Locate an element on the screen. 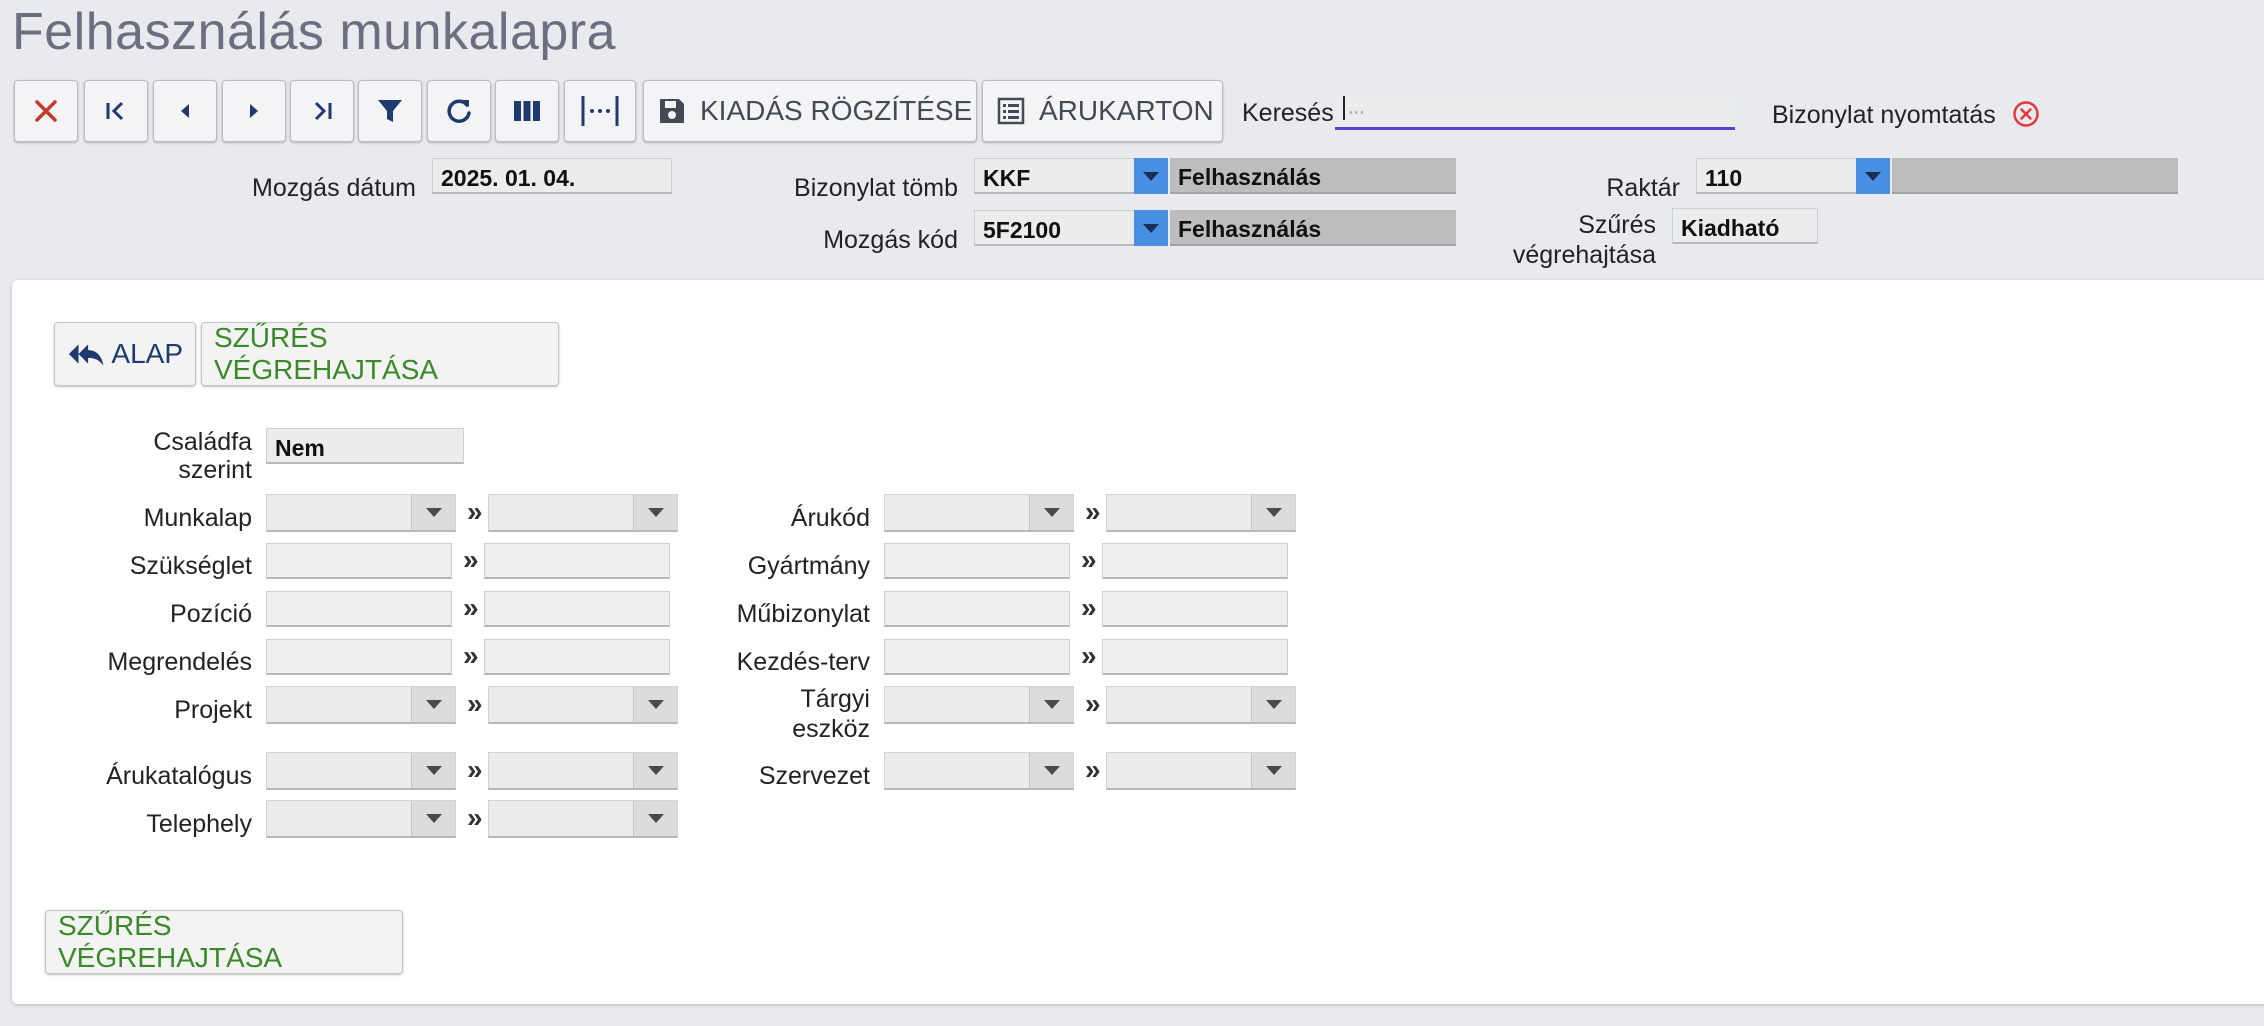 Image resolution: width=2264 pixels, height=1026 pixels. mozgas-kod-field: 5F2100 is located at coordinates (1055, 228).